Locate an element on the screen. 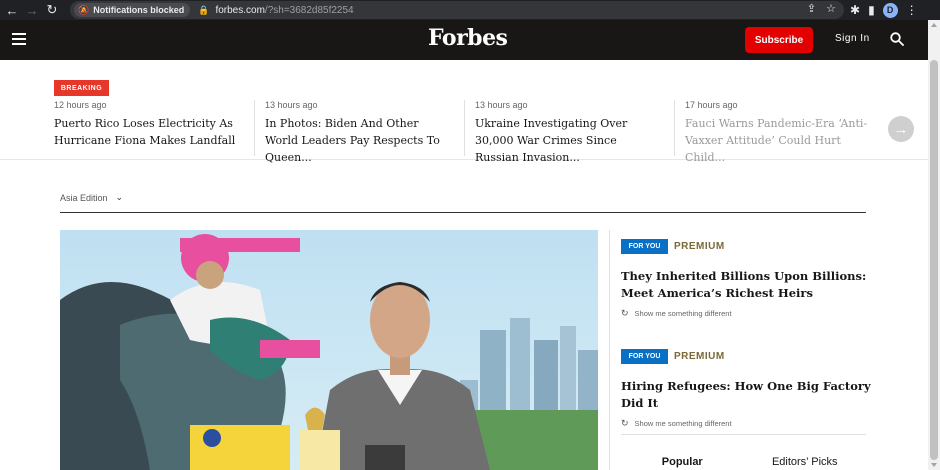  chevron-down-icon: ⌄ is located at coordinates (119, 197).